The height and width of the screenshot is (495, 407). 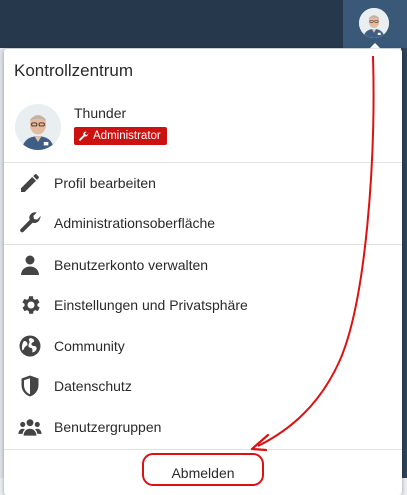 I want to click on pencil-icon, so click(x=30, y=183).